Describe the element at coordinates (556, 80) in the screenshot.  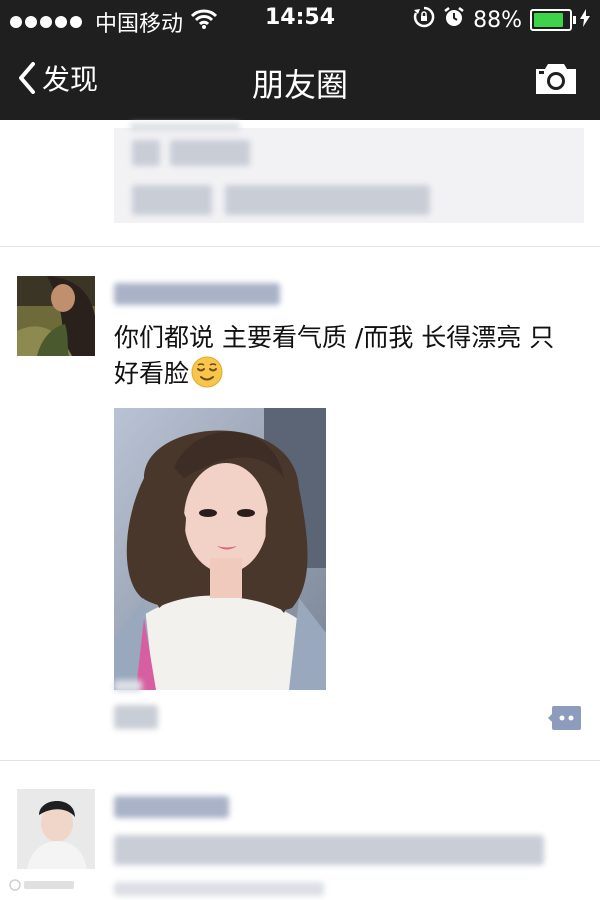
I see `camera-icon` at that location.